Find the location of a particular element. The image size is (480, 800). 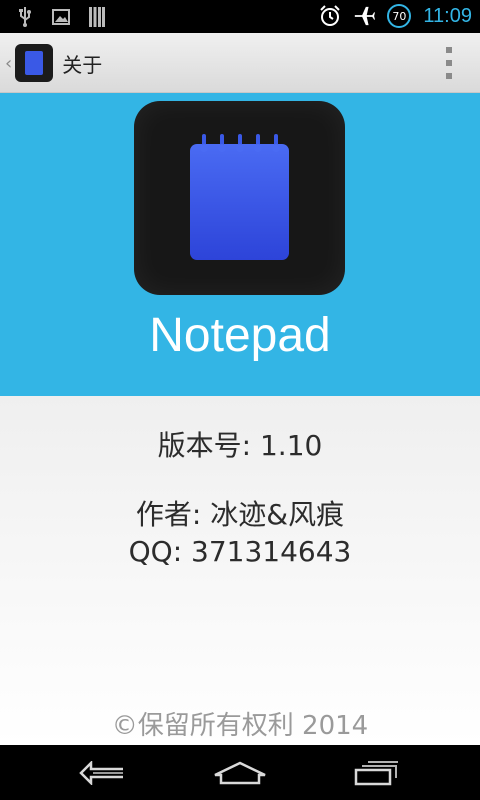

back-button is located at coordinates (103, 773).